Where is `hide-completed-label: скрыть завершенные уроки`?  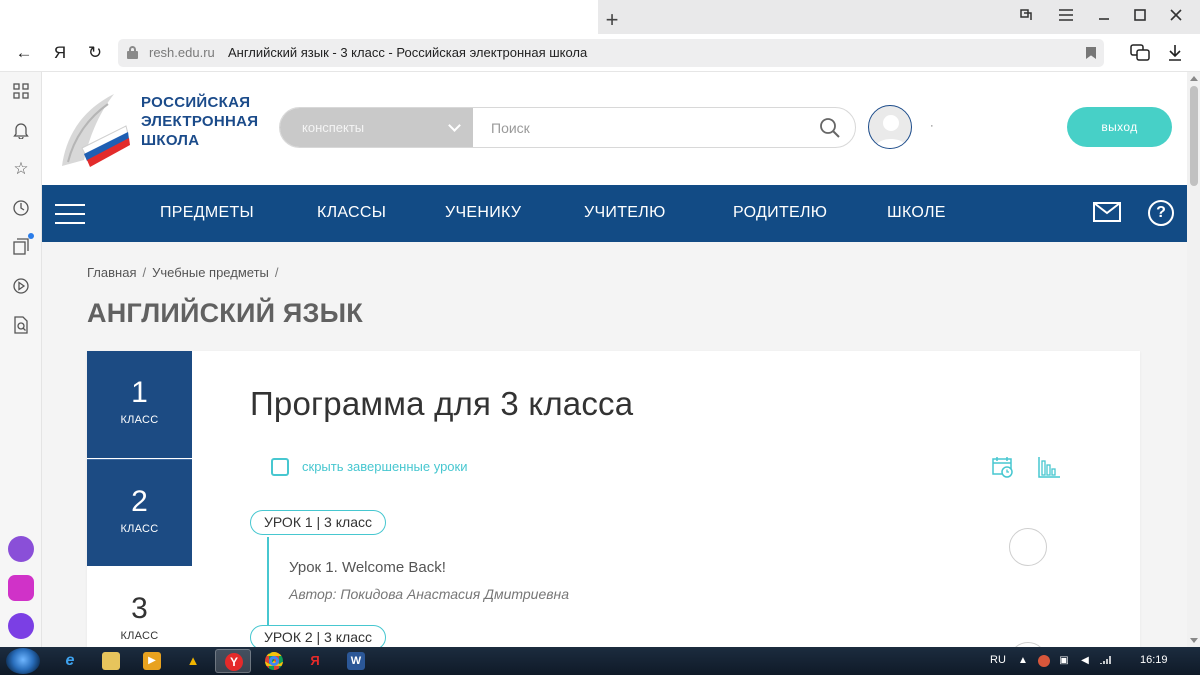
hide-completed-label: скрыть завершенные уроки is located at coordinates (384, 466).